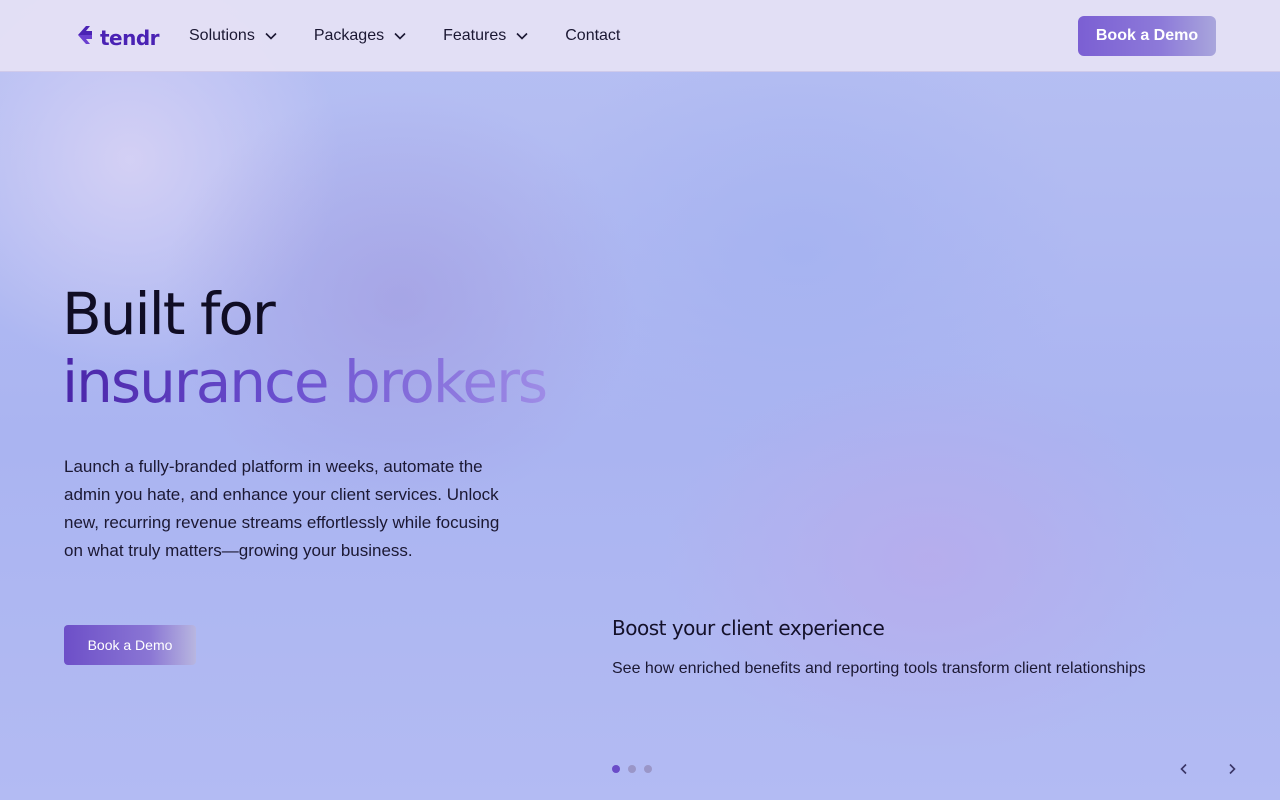 The width and height of the screenshot is (1280, 800). I want to click on hero-book-demo-button: Book a Demo, so click(130, 645).